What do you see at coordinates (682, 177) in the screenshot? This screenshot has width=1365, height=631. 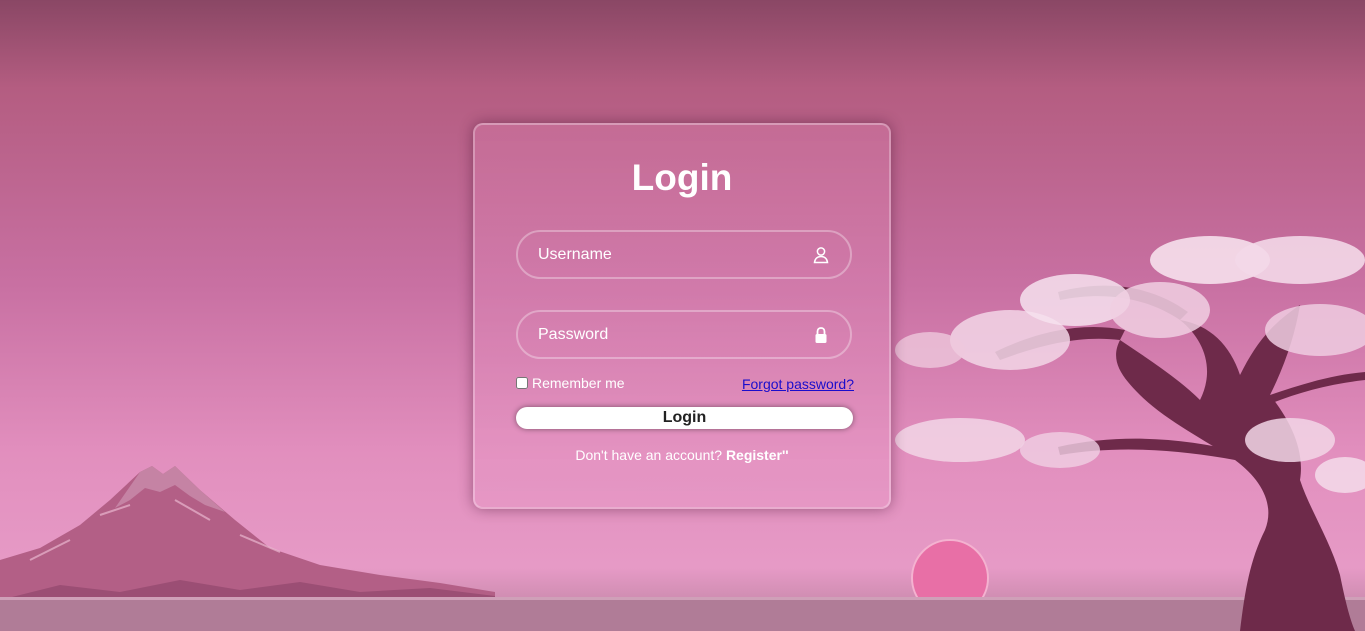 I see `login-title: Login` at bounding box center [682, 177].